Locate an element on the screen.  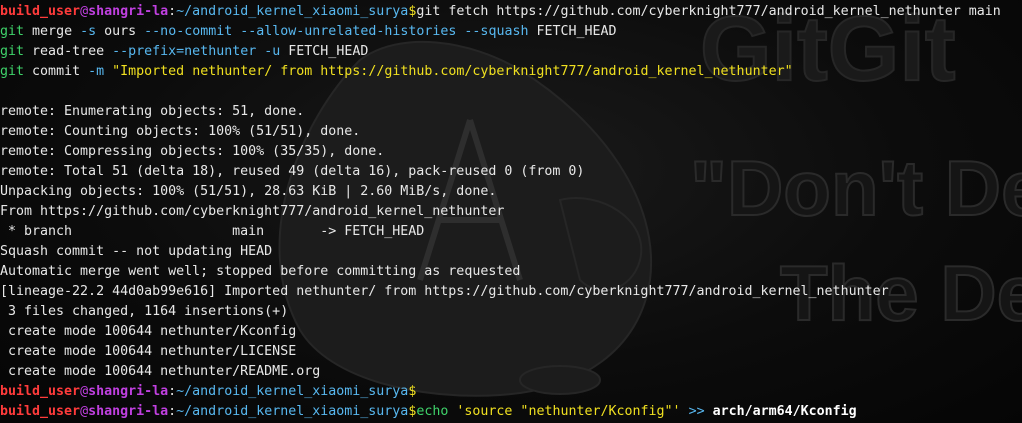
cmd-sub: commit is located at coordinates (56, 71).